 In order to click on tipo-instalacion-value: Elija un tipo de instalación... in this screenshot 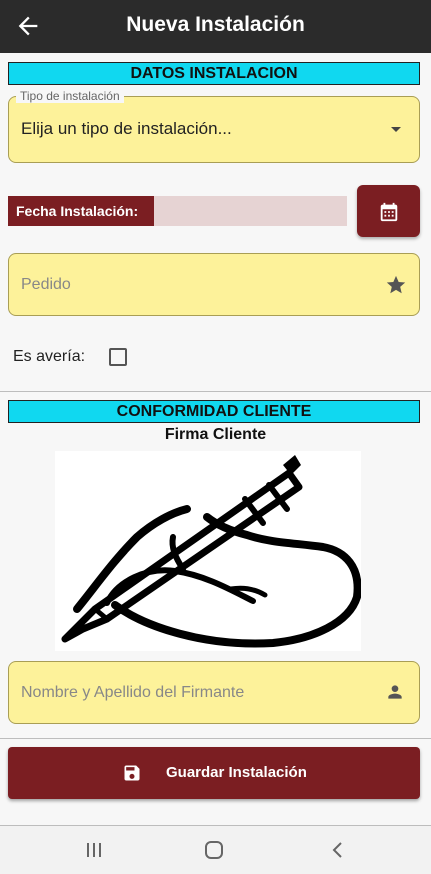, I will do `click(126, 128)`.